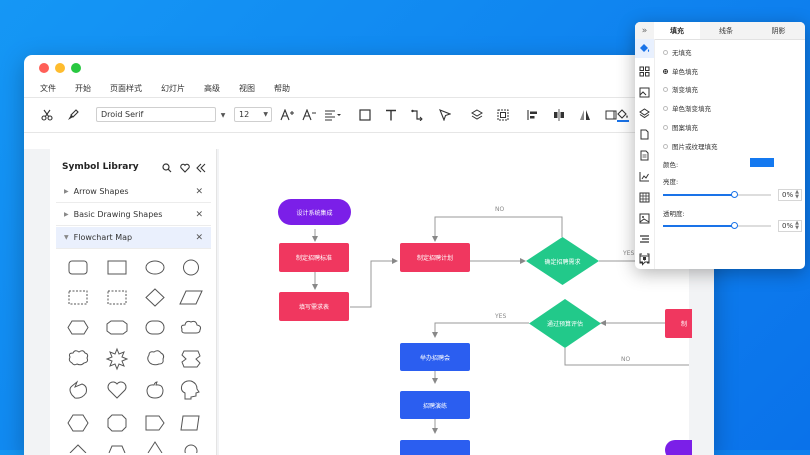 This screenshot has width=810, height=455. I want to click on align-button, so click(333, 115).